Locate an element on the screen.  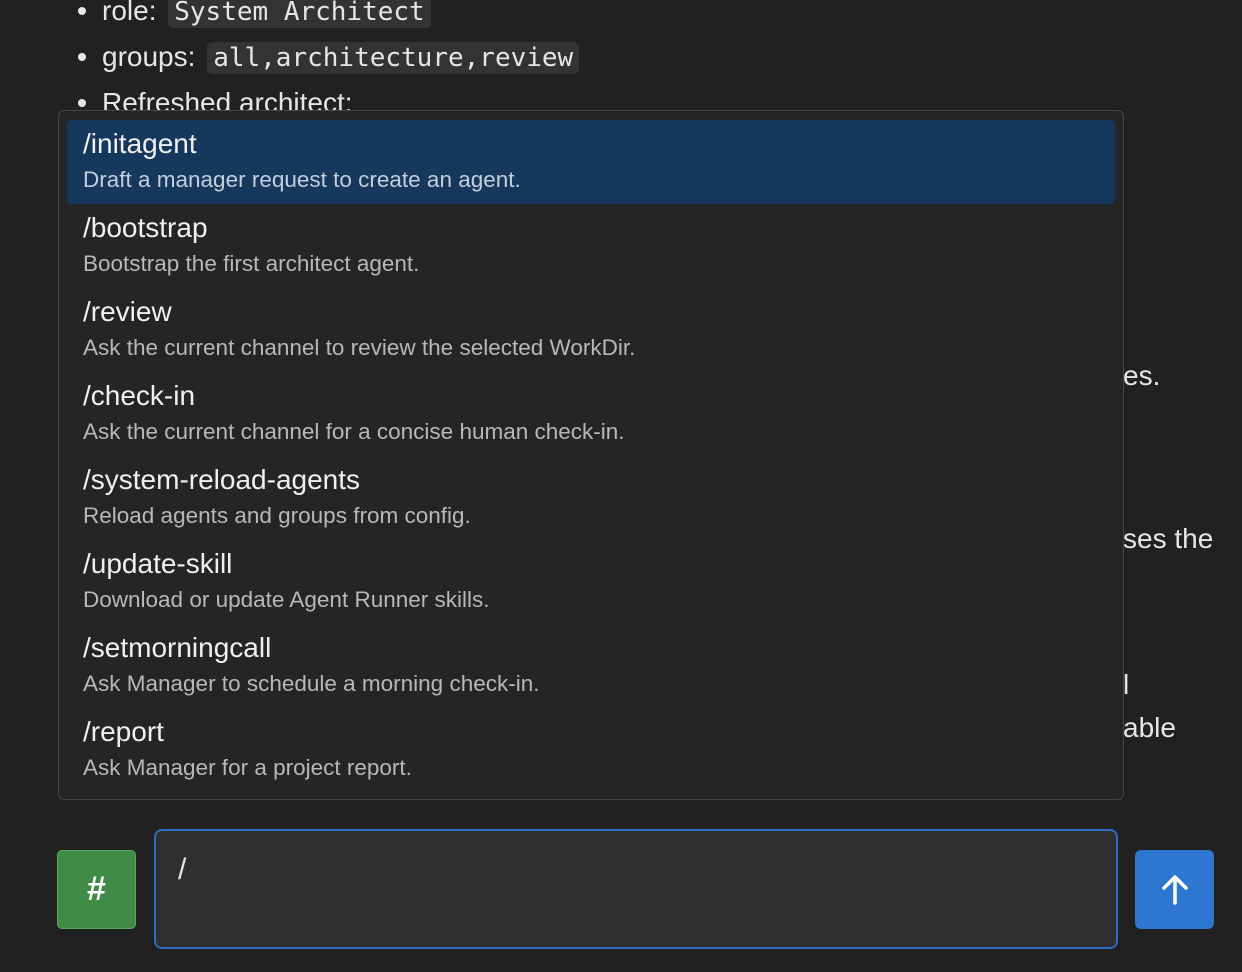
inline-code: System Architect is located at coordinates (299, 14).